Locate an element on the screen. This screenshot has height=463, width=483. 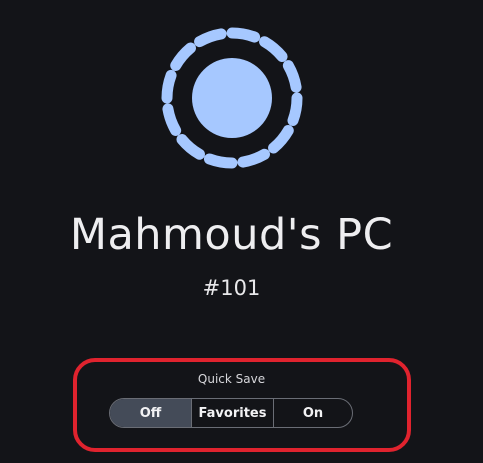
quick-save-toggle: Off Favorites On is located at coordinates (231, 413).